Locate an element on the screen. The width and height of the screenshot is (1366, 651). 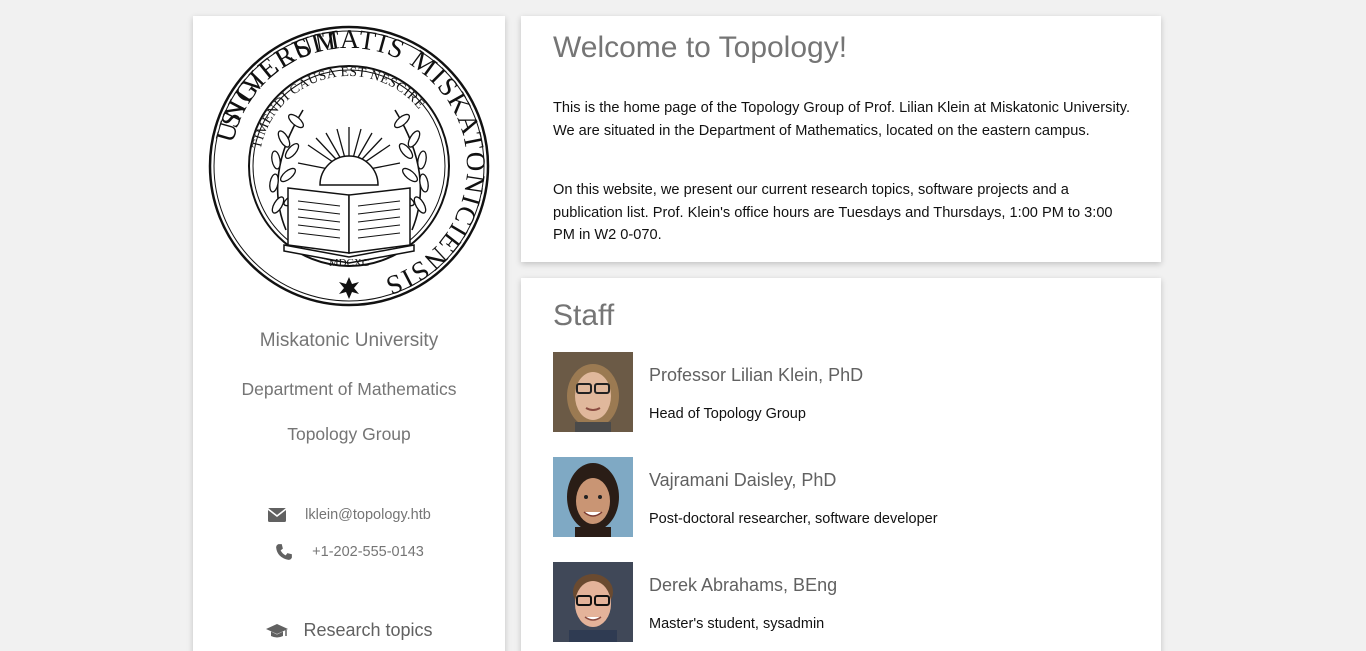
welcome-title: Welcome to Topology! is located at coordinates (700, 47).